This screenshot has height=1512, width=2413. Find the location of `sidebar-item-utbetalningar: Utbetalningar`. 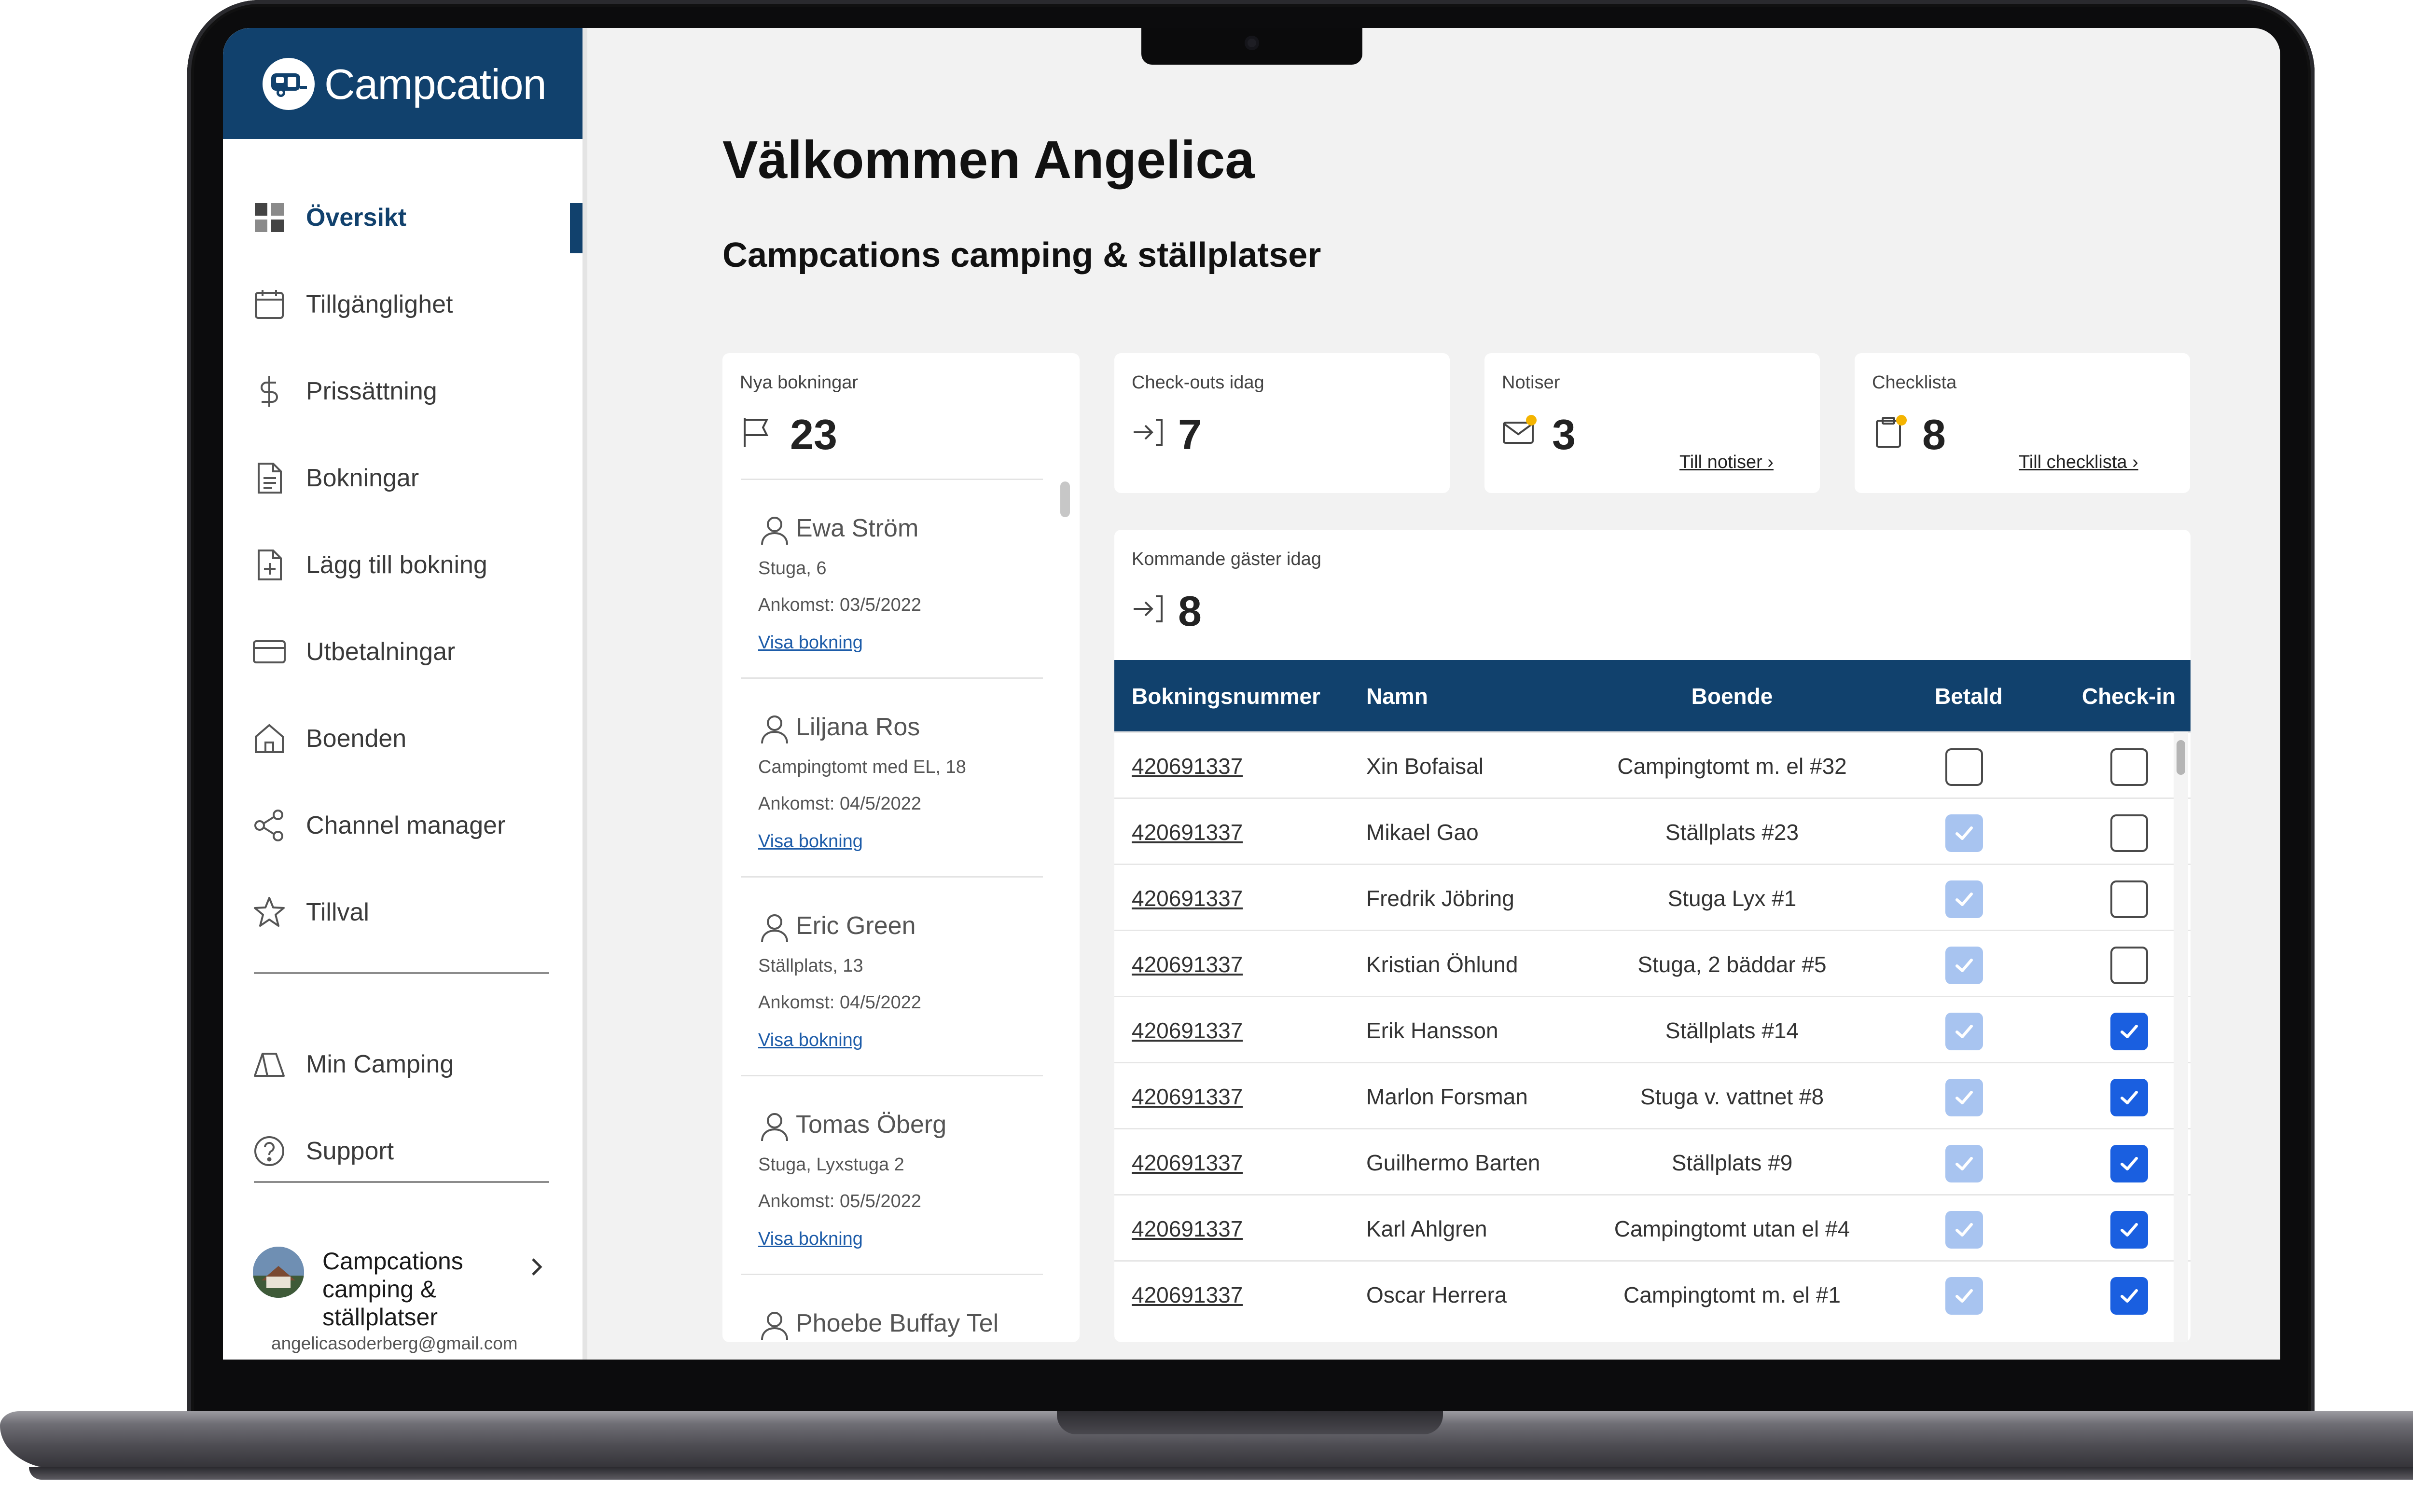

sidebar-item-utbetalningar: Utbetalningar is located at coordinates (402, 652).